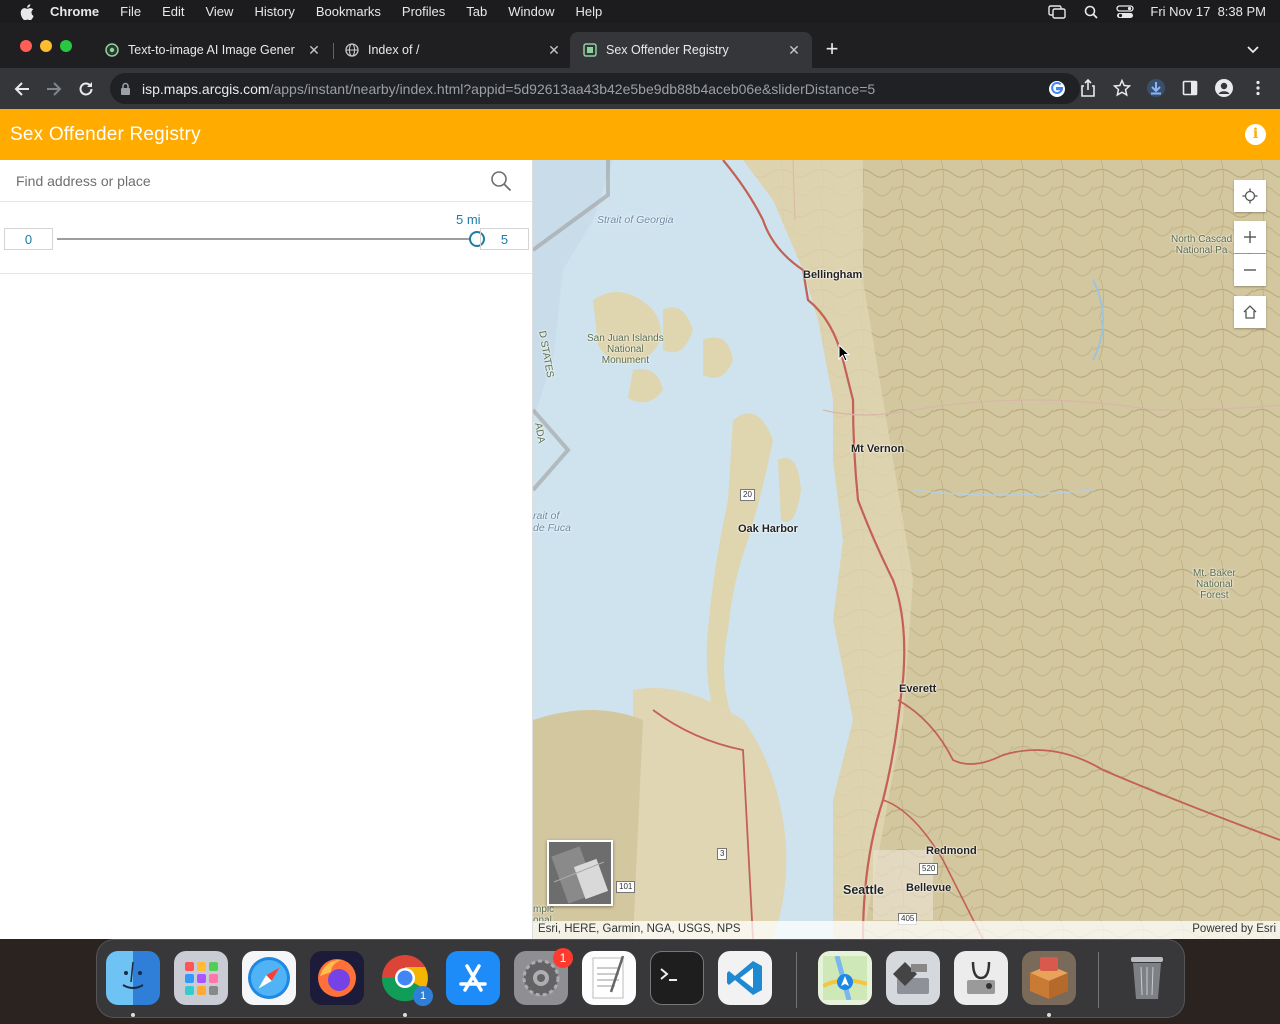 This screenshot has height=1024, width=1280. I want to click on tab-ai-image-generator: Text-to-image AI Image Gener ✕, so click(212, 50).